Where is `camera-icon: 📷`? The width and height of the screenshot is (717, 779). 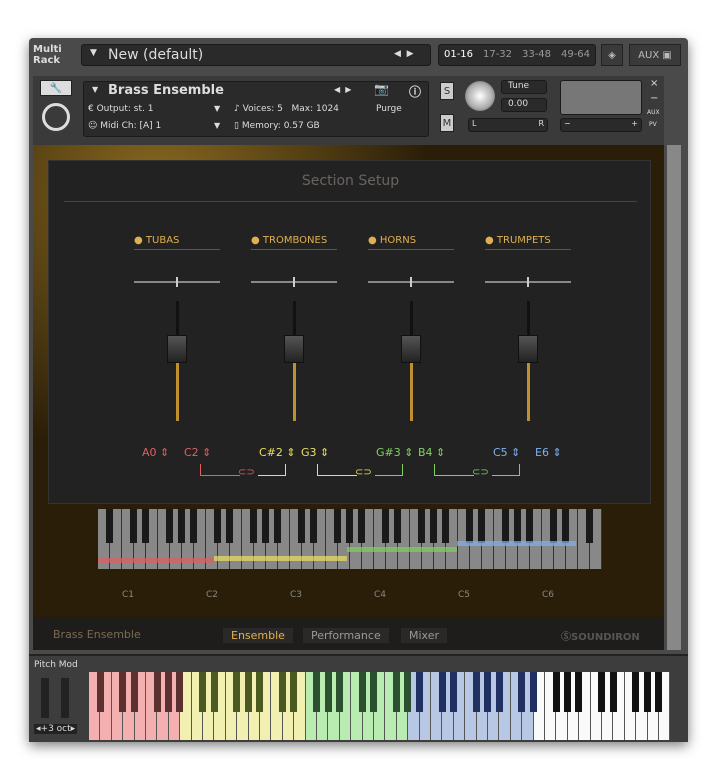
camera-icon: 📷 is located at coordinates (381, 89).